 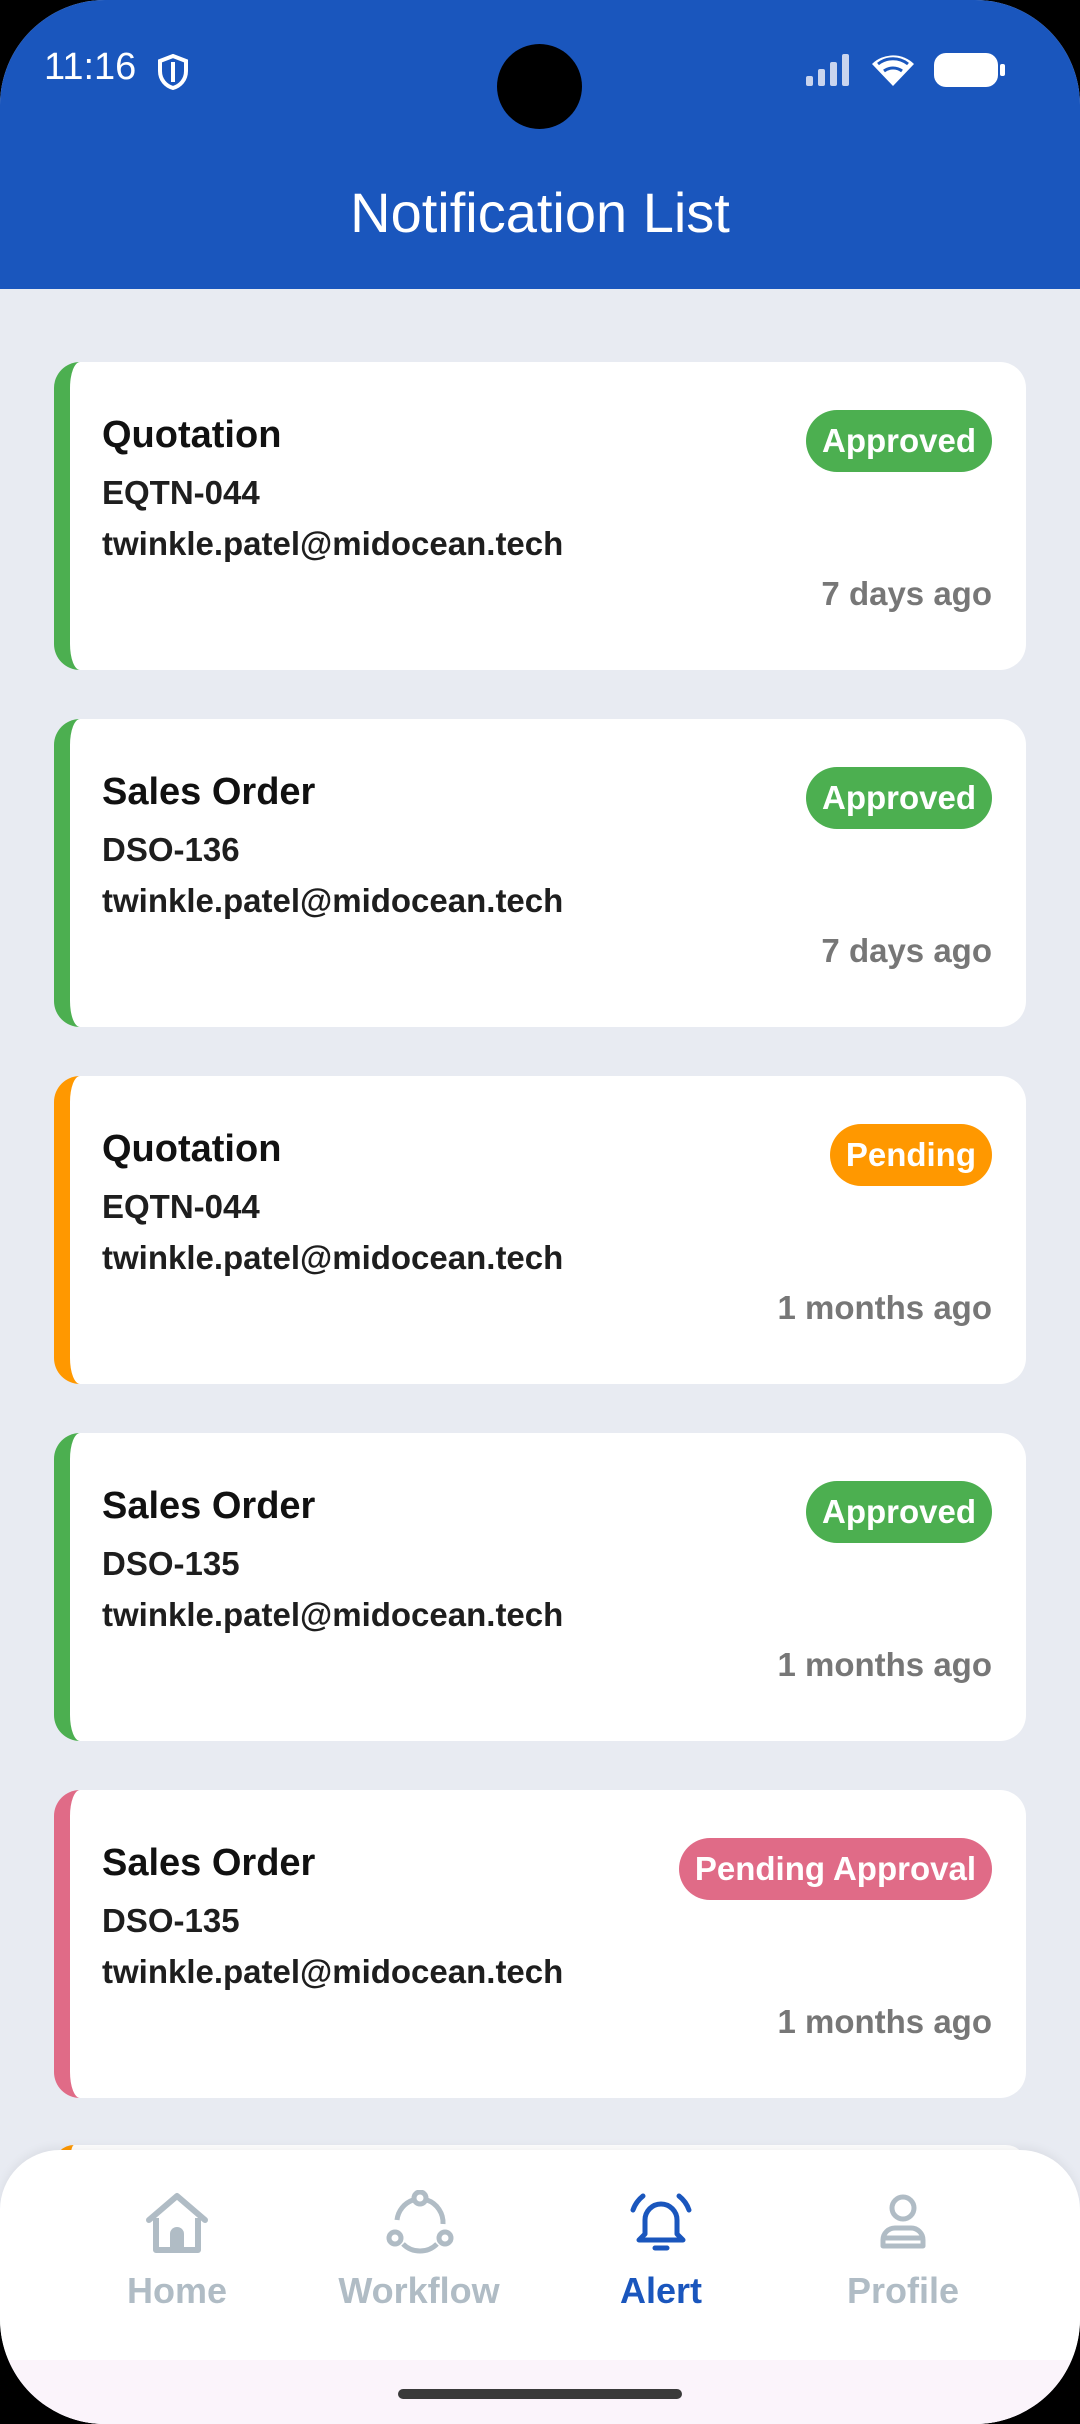 I want to click on battery-icon, so click(x=970, y=72).